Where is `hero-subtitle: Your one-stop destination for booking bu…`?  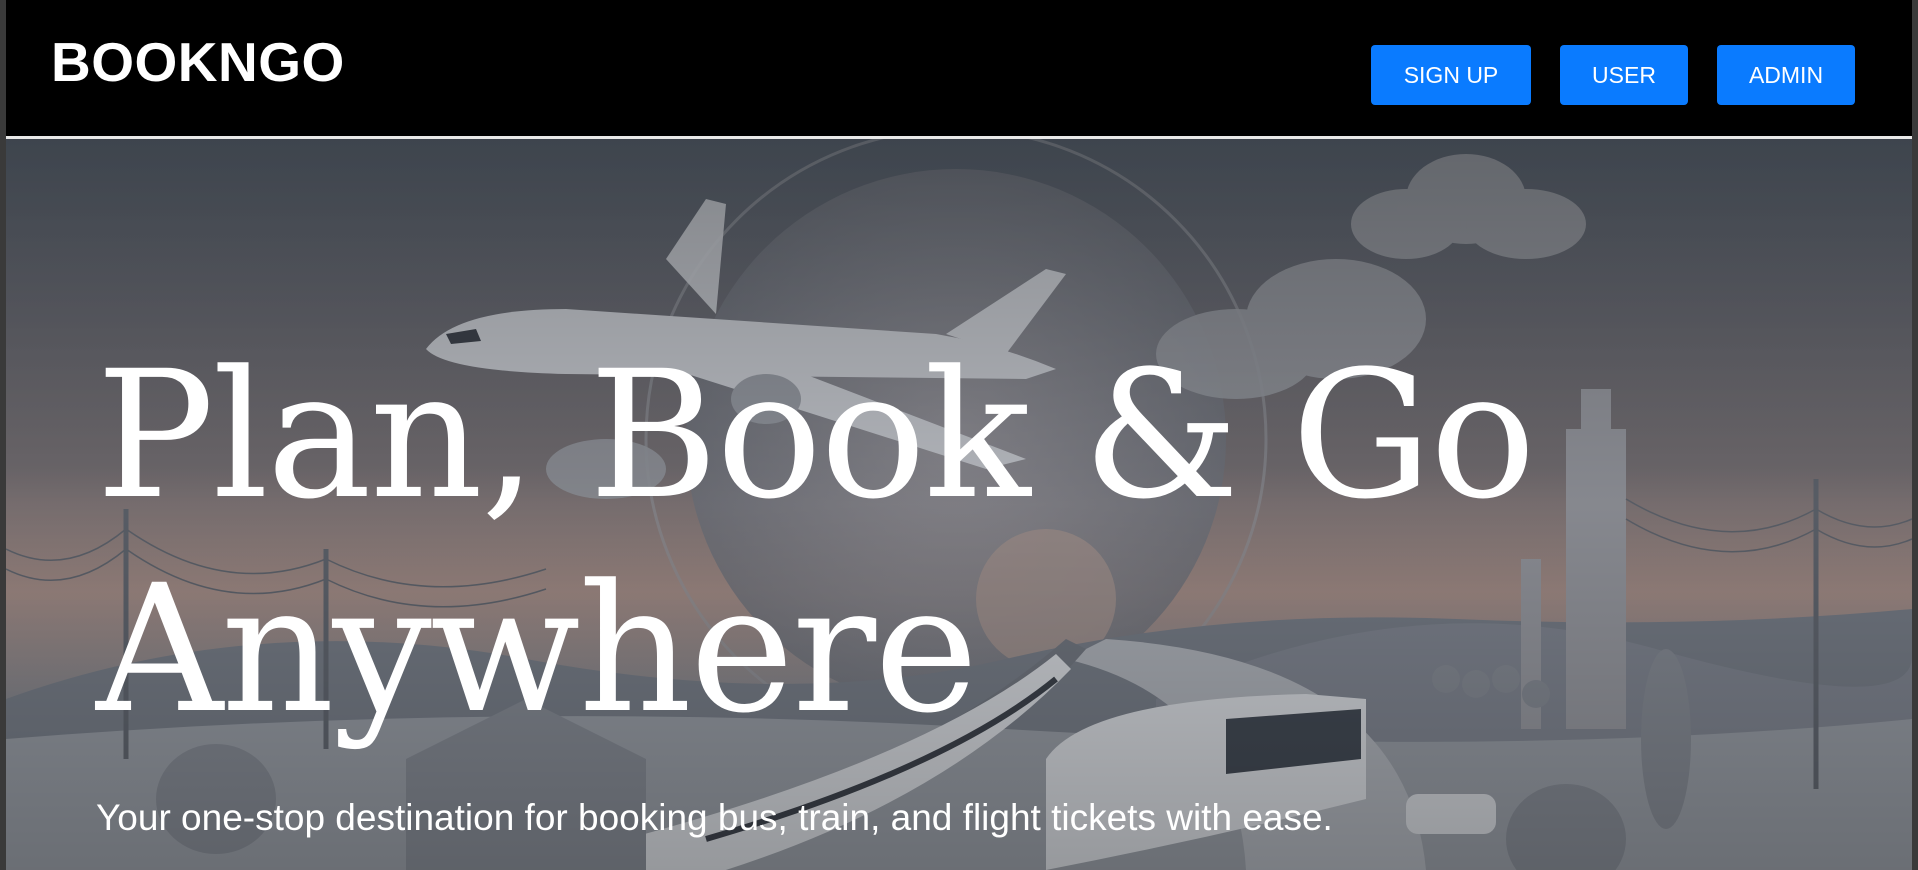
hero-subtitle: Your one-stop destination for booking bu… is located at coordinates (714, 817).